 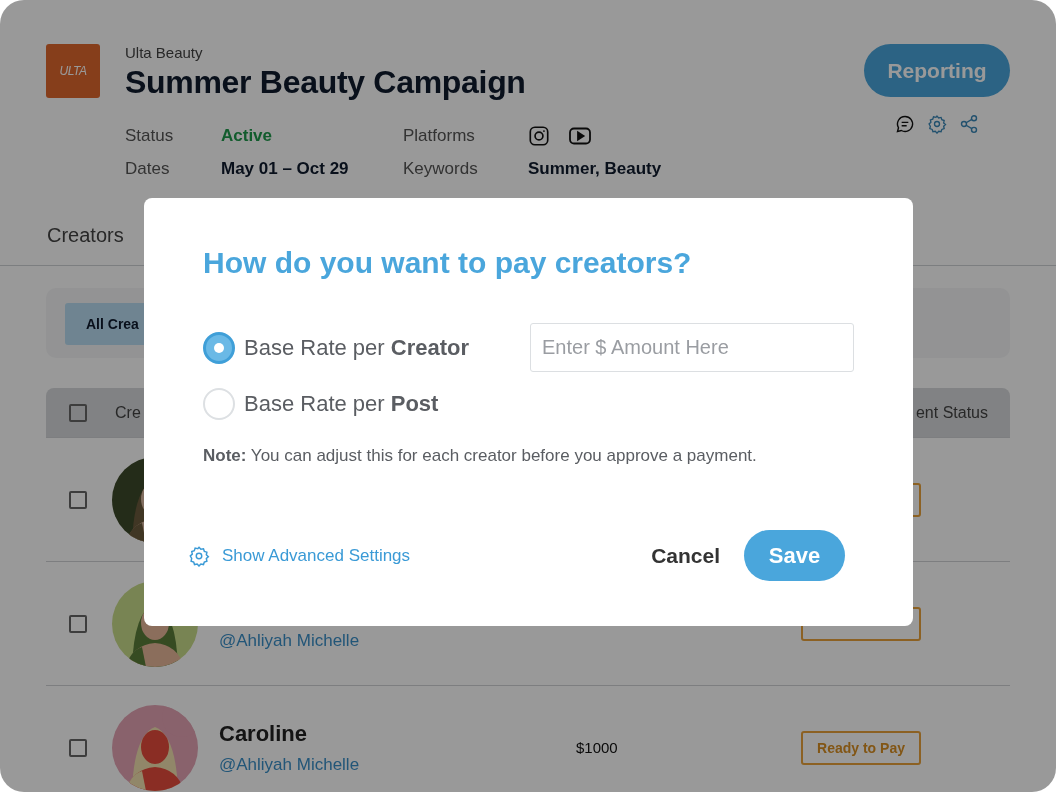 I want to click on radio-button, so click(x=219, y=348).